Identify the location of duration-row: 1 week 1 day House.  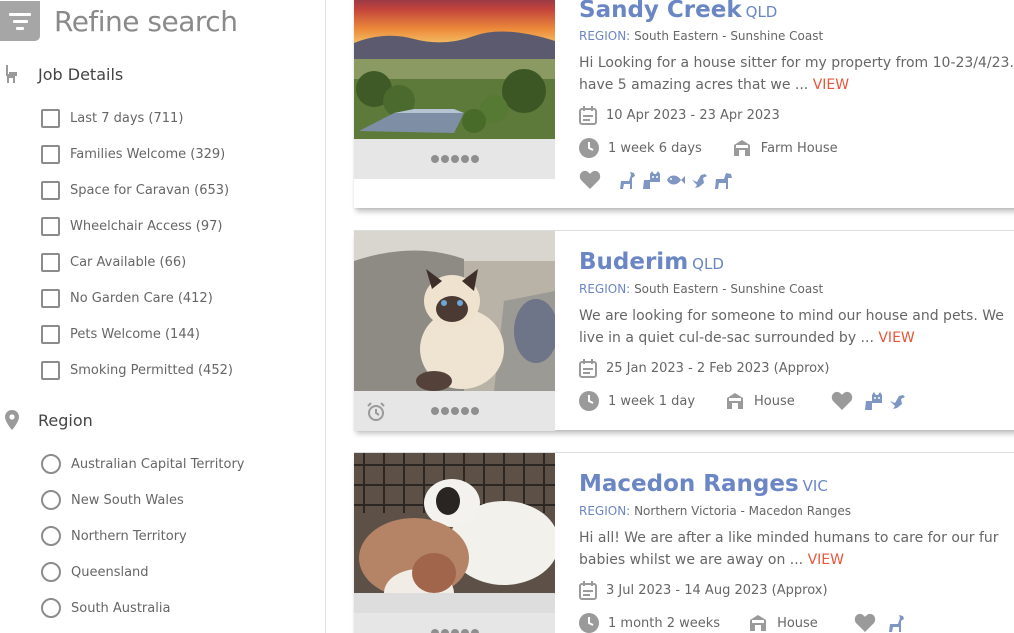
(743, 401).